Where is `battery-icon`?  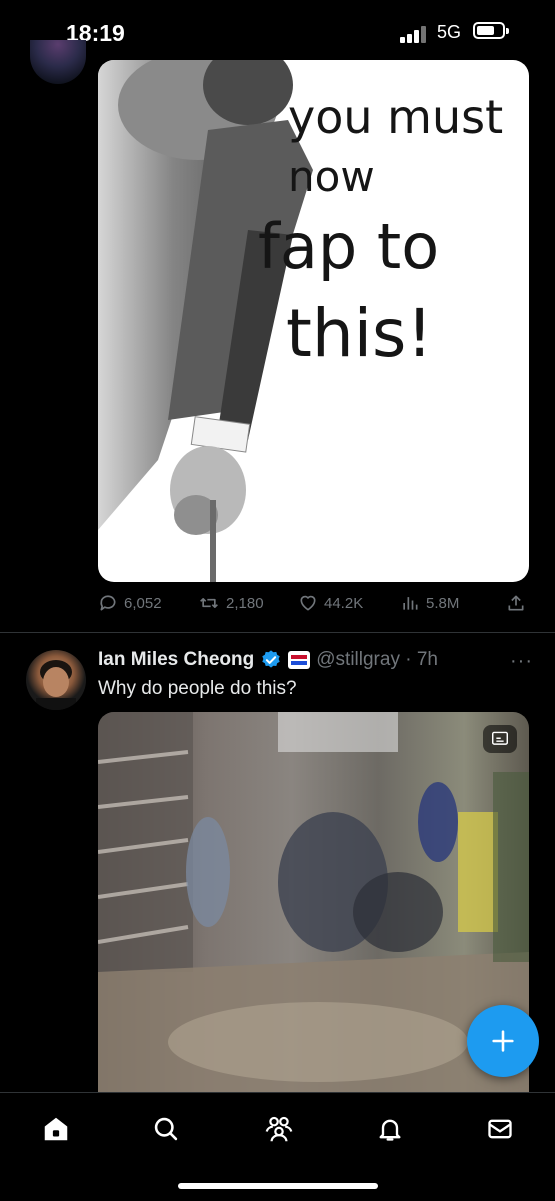
battery-icon is located at coordinates (491, 30).